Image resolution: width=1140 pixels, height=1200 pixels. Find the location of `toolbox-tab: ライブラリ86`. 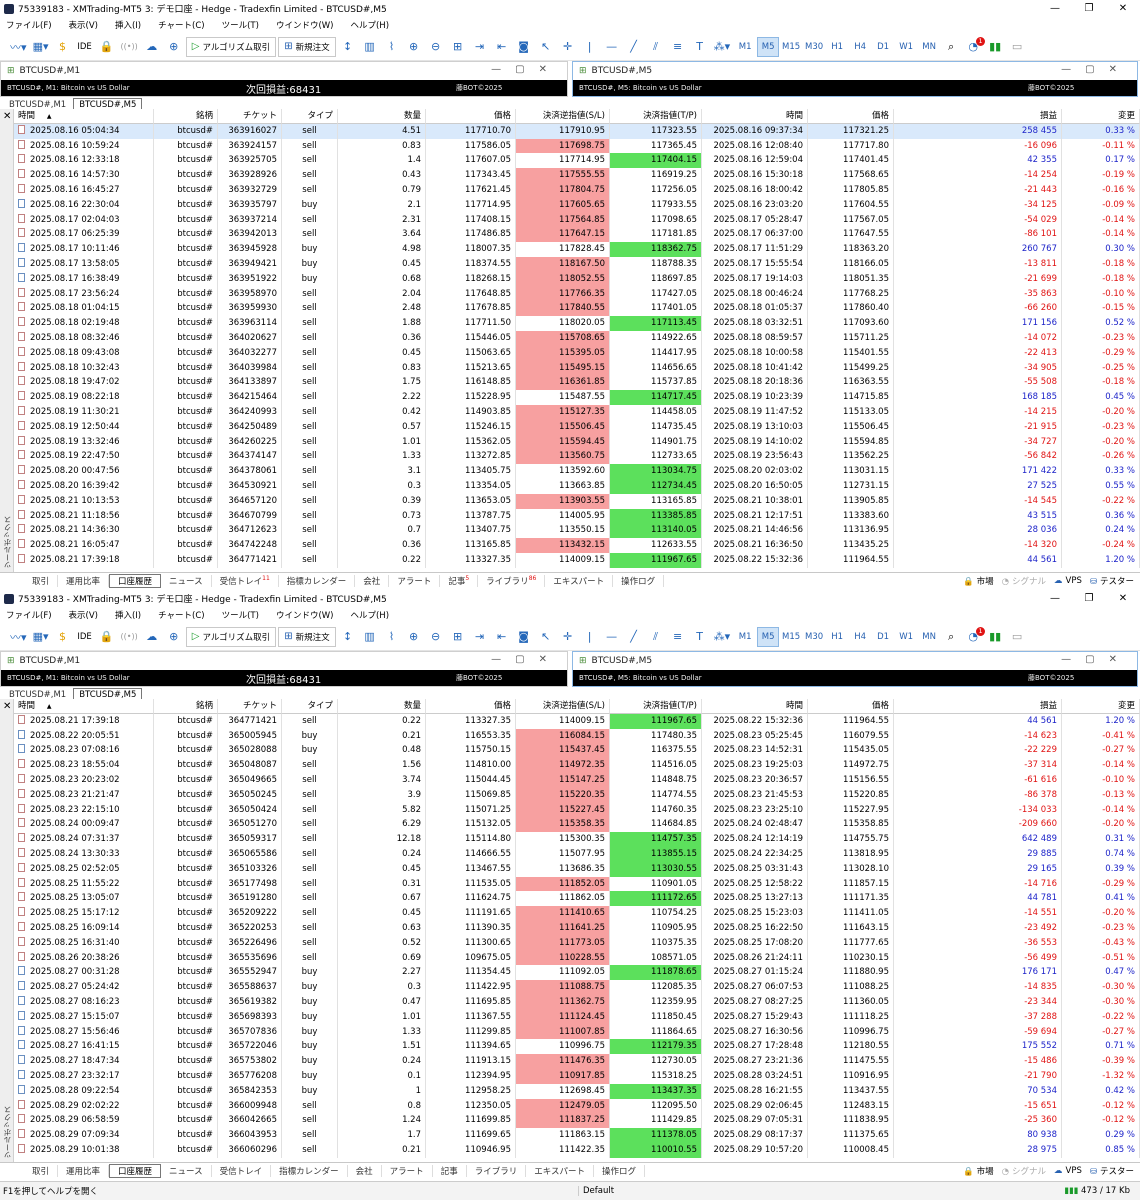

toolbox-tab: ライブラリ86 is located at coordinates (512, 580).